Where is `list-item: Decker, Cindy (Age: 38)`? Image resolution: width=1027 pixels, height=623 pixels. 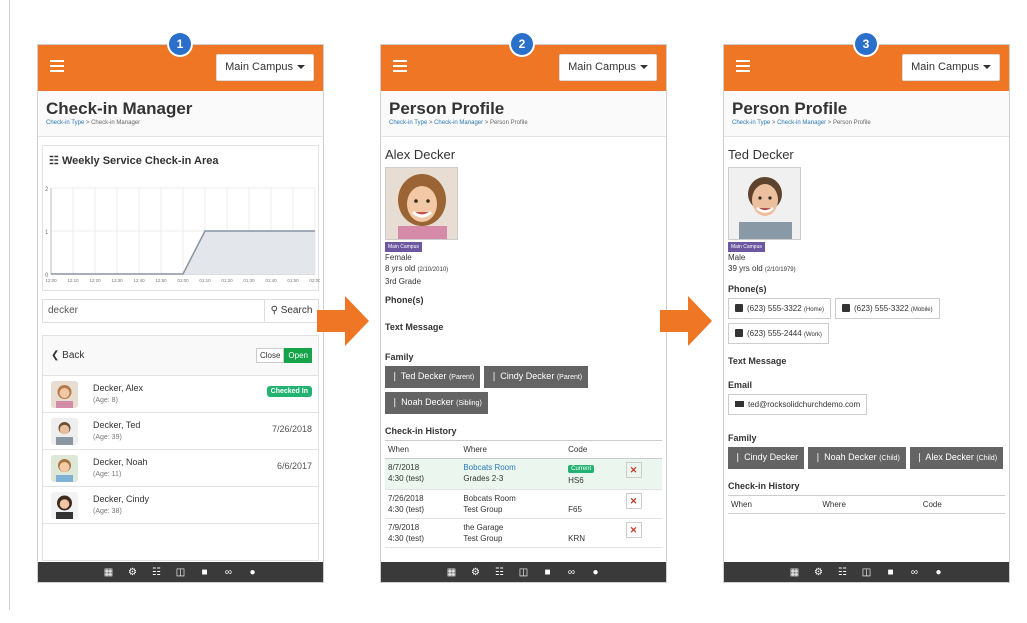 list-item: Decker, Cindy (Age: 38) is located at coordinates (180, 505).